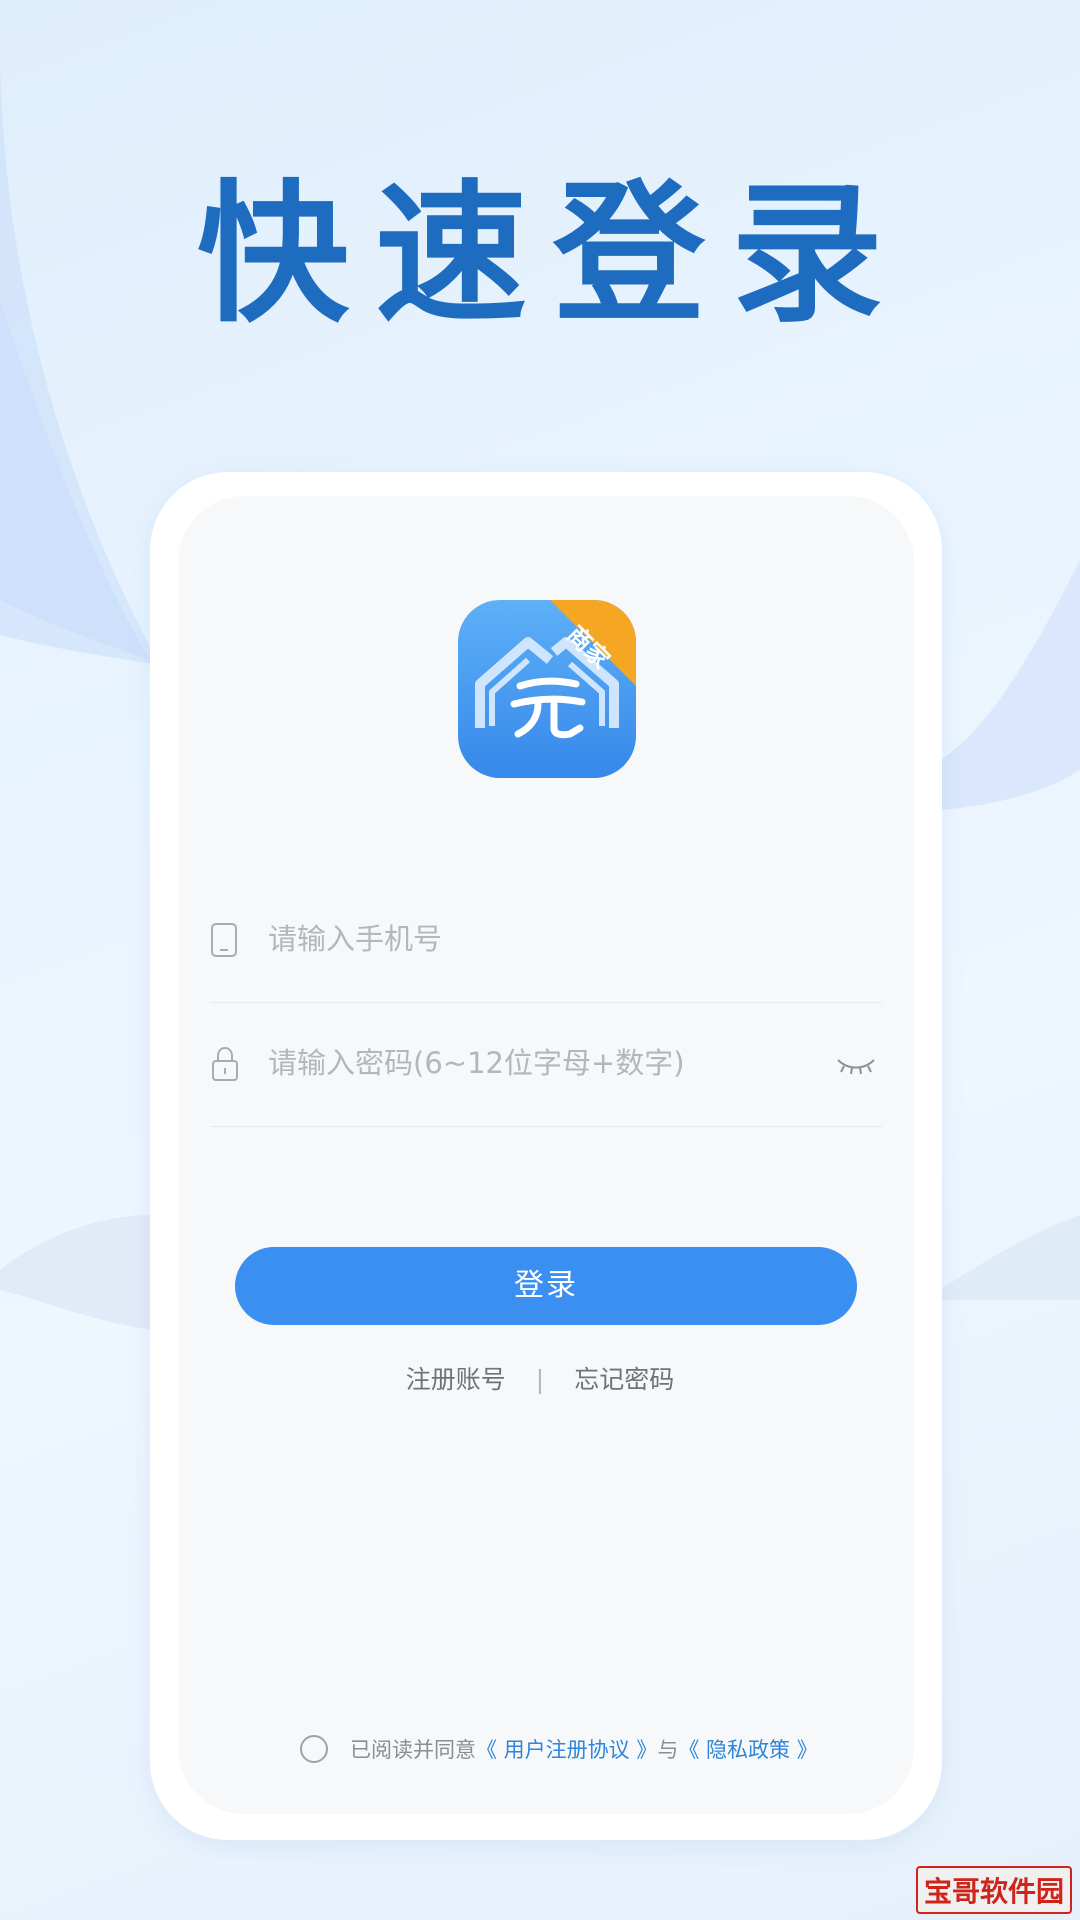 The width and height of the screenshot is (1080, 1920). I want to click on password-field: 请输入密码(6~12位字母+数字), so click(546, 1065).